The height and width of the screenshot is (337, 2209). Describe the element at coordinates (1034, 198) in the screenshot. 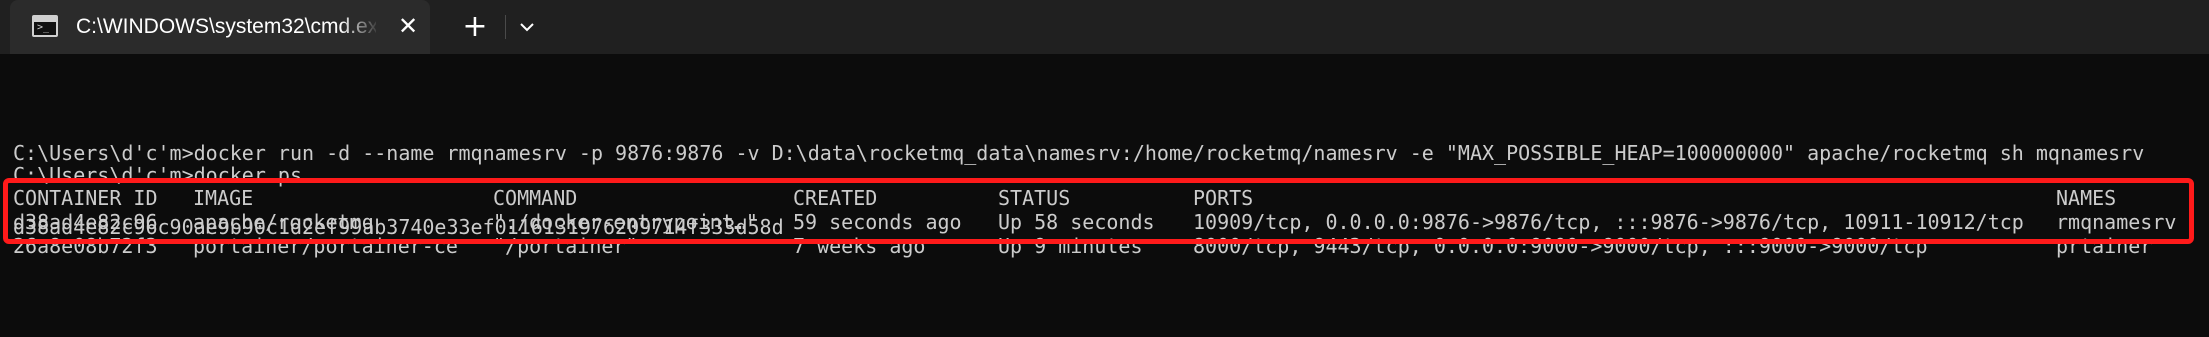

I see `column-header: STATUS` at that location.